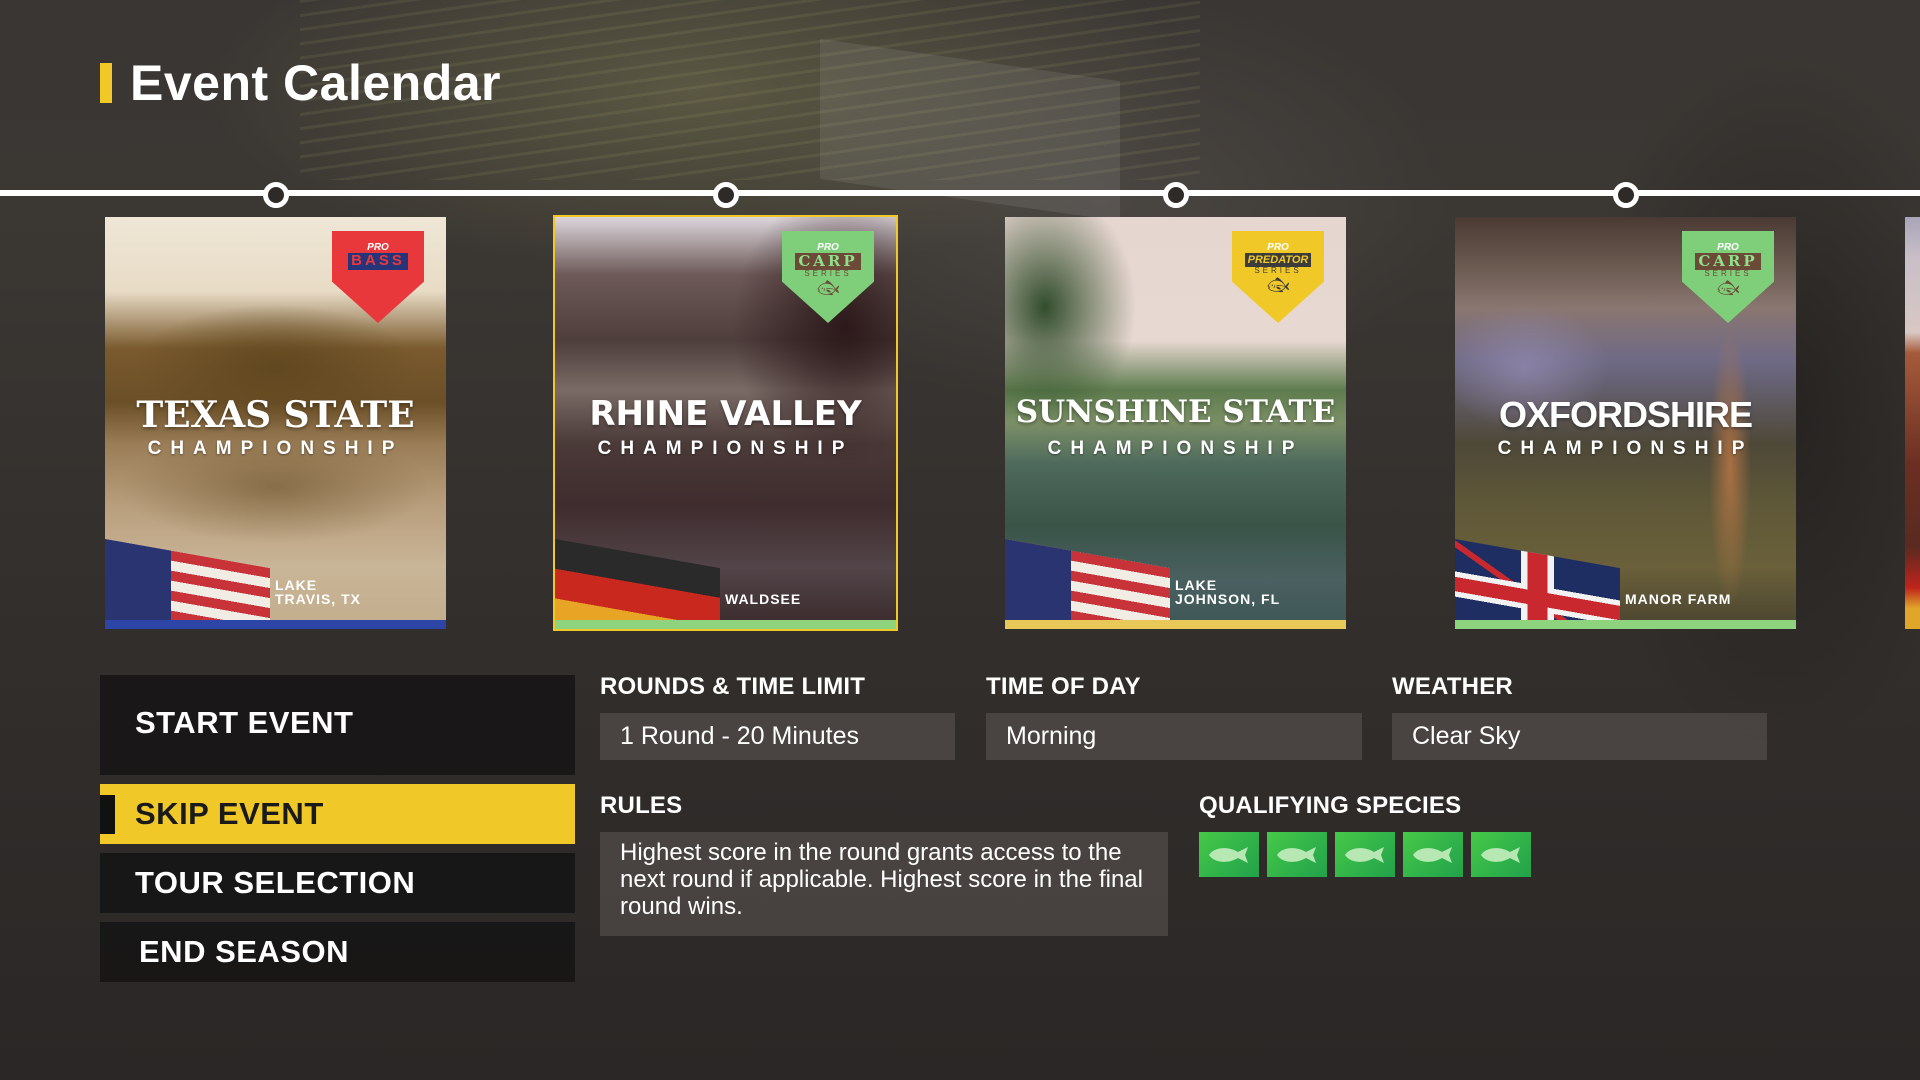 This screenshot has height=1080, width=1920. I want to click on card-location: LAKE JOHNSON, FL, so click(1228, 592).